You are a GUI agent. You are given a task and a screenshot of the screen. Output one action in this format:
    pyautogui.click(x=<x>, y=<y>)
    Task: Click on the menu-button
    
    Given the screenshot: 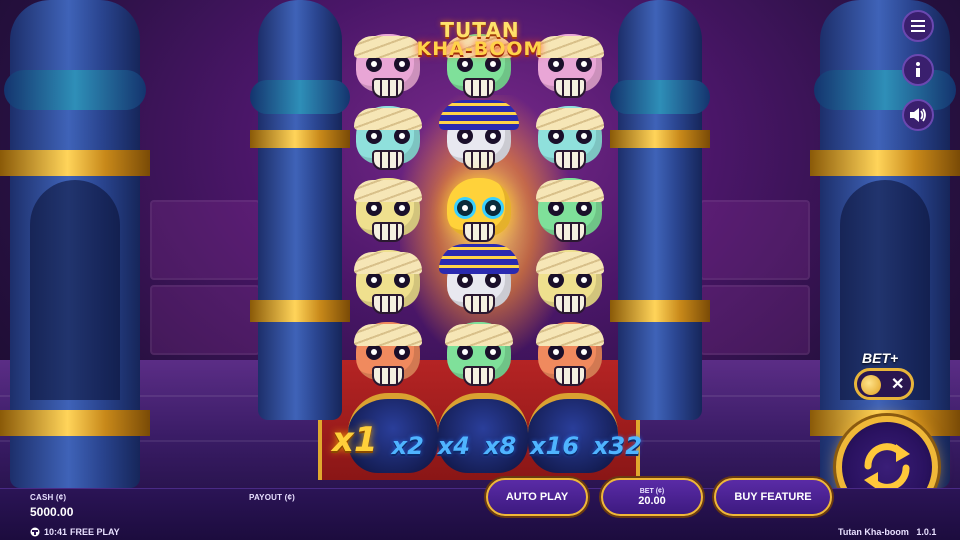 What is the action you would take?
    pyautogui.click(x=918, y=26)
    